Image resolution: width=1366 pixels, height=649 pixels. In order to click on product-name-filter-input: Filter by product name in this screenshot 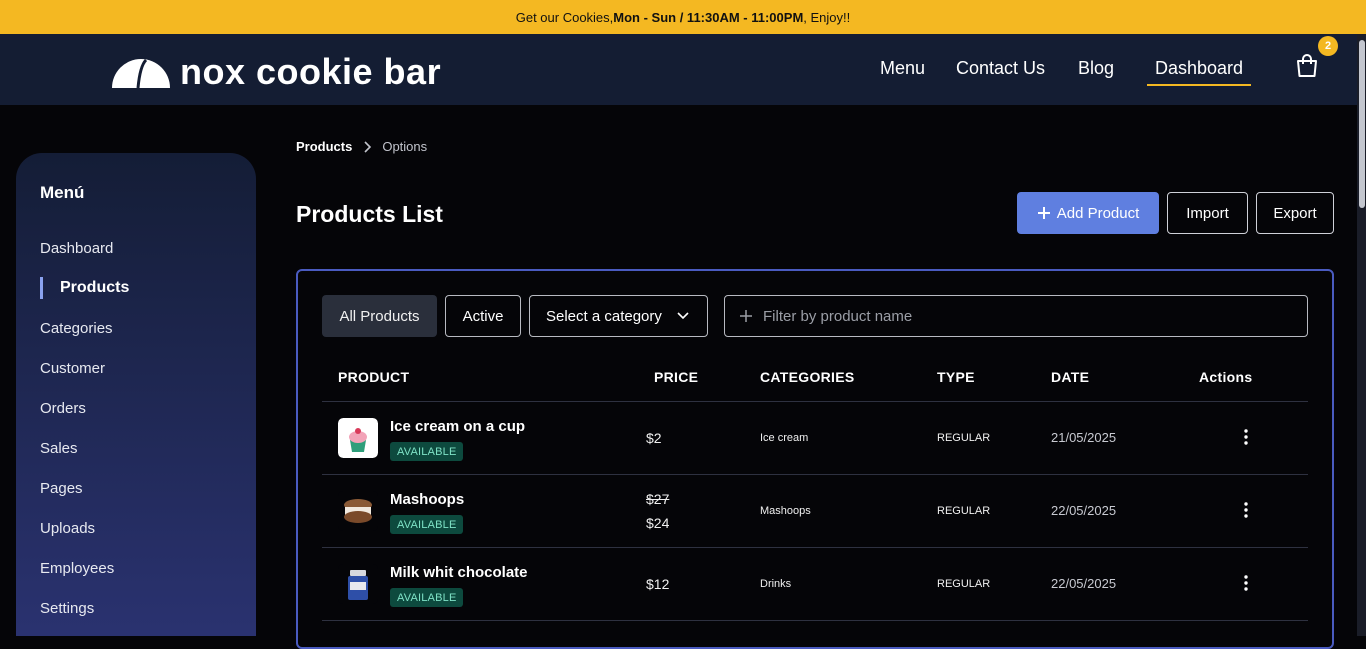, I will do `click(1016, 316)`.